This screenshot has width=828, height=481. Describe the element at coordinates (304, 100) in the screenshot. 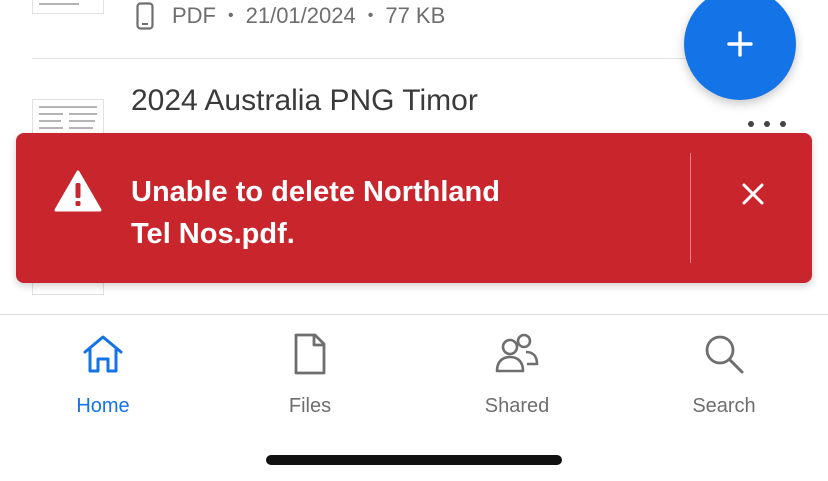

I see `file-title: 2024 Australia PNG Timor` at that location.